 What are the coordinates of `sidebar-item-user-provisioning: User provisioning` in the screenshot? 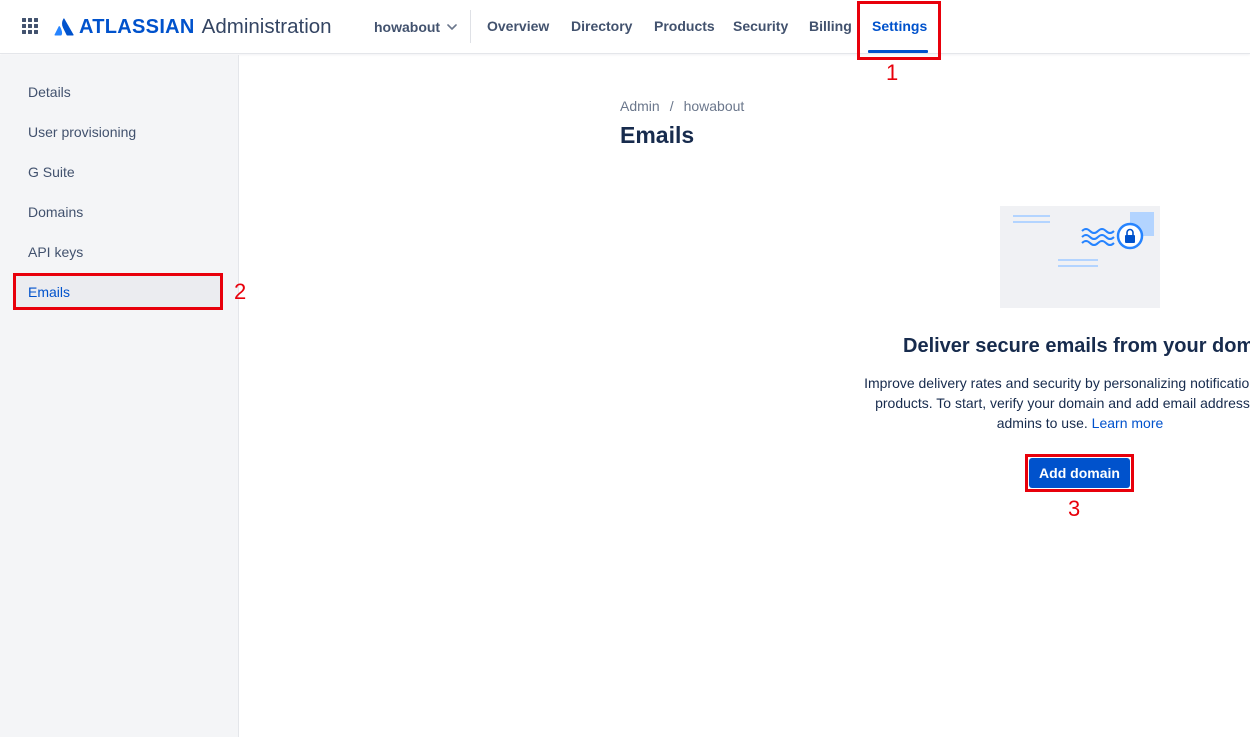 It's located at (118, 132).